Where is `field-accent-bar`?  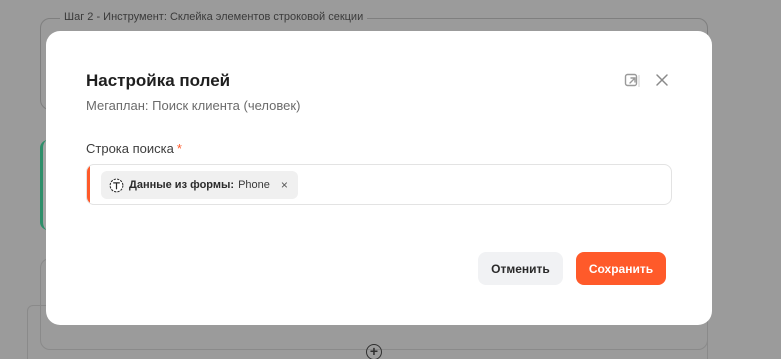 field-accent-bar is located at coordinates (88, 184).